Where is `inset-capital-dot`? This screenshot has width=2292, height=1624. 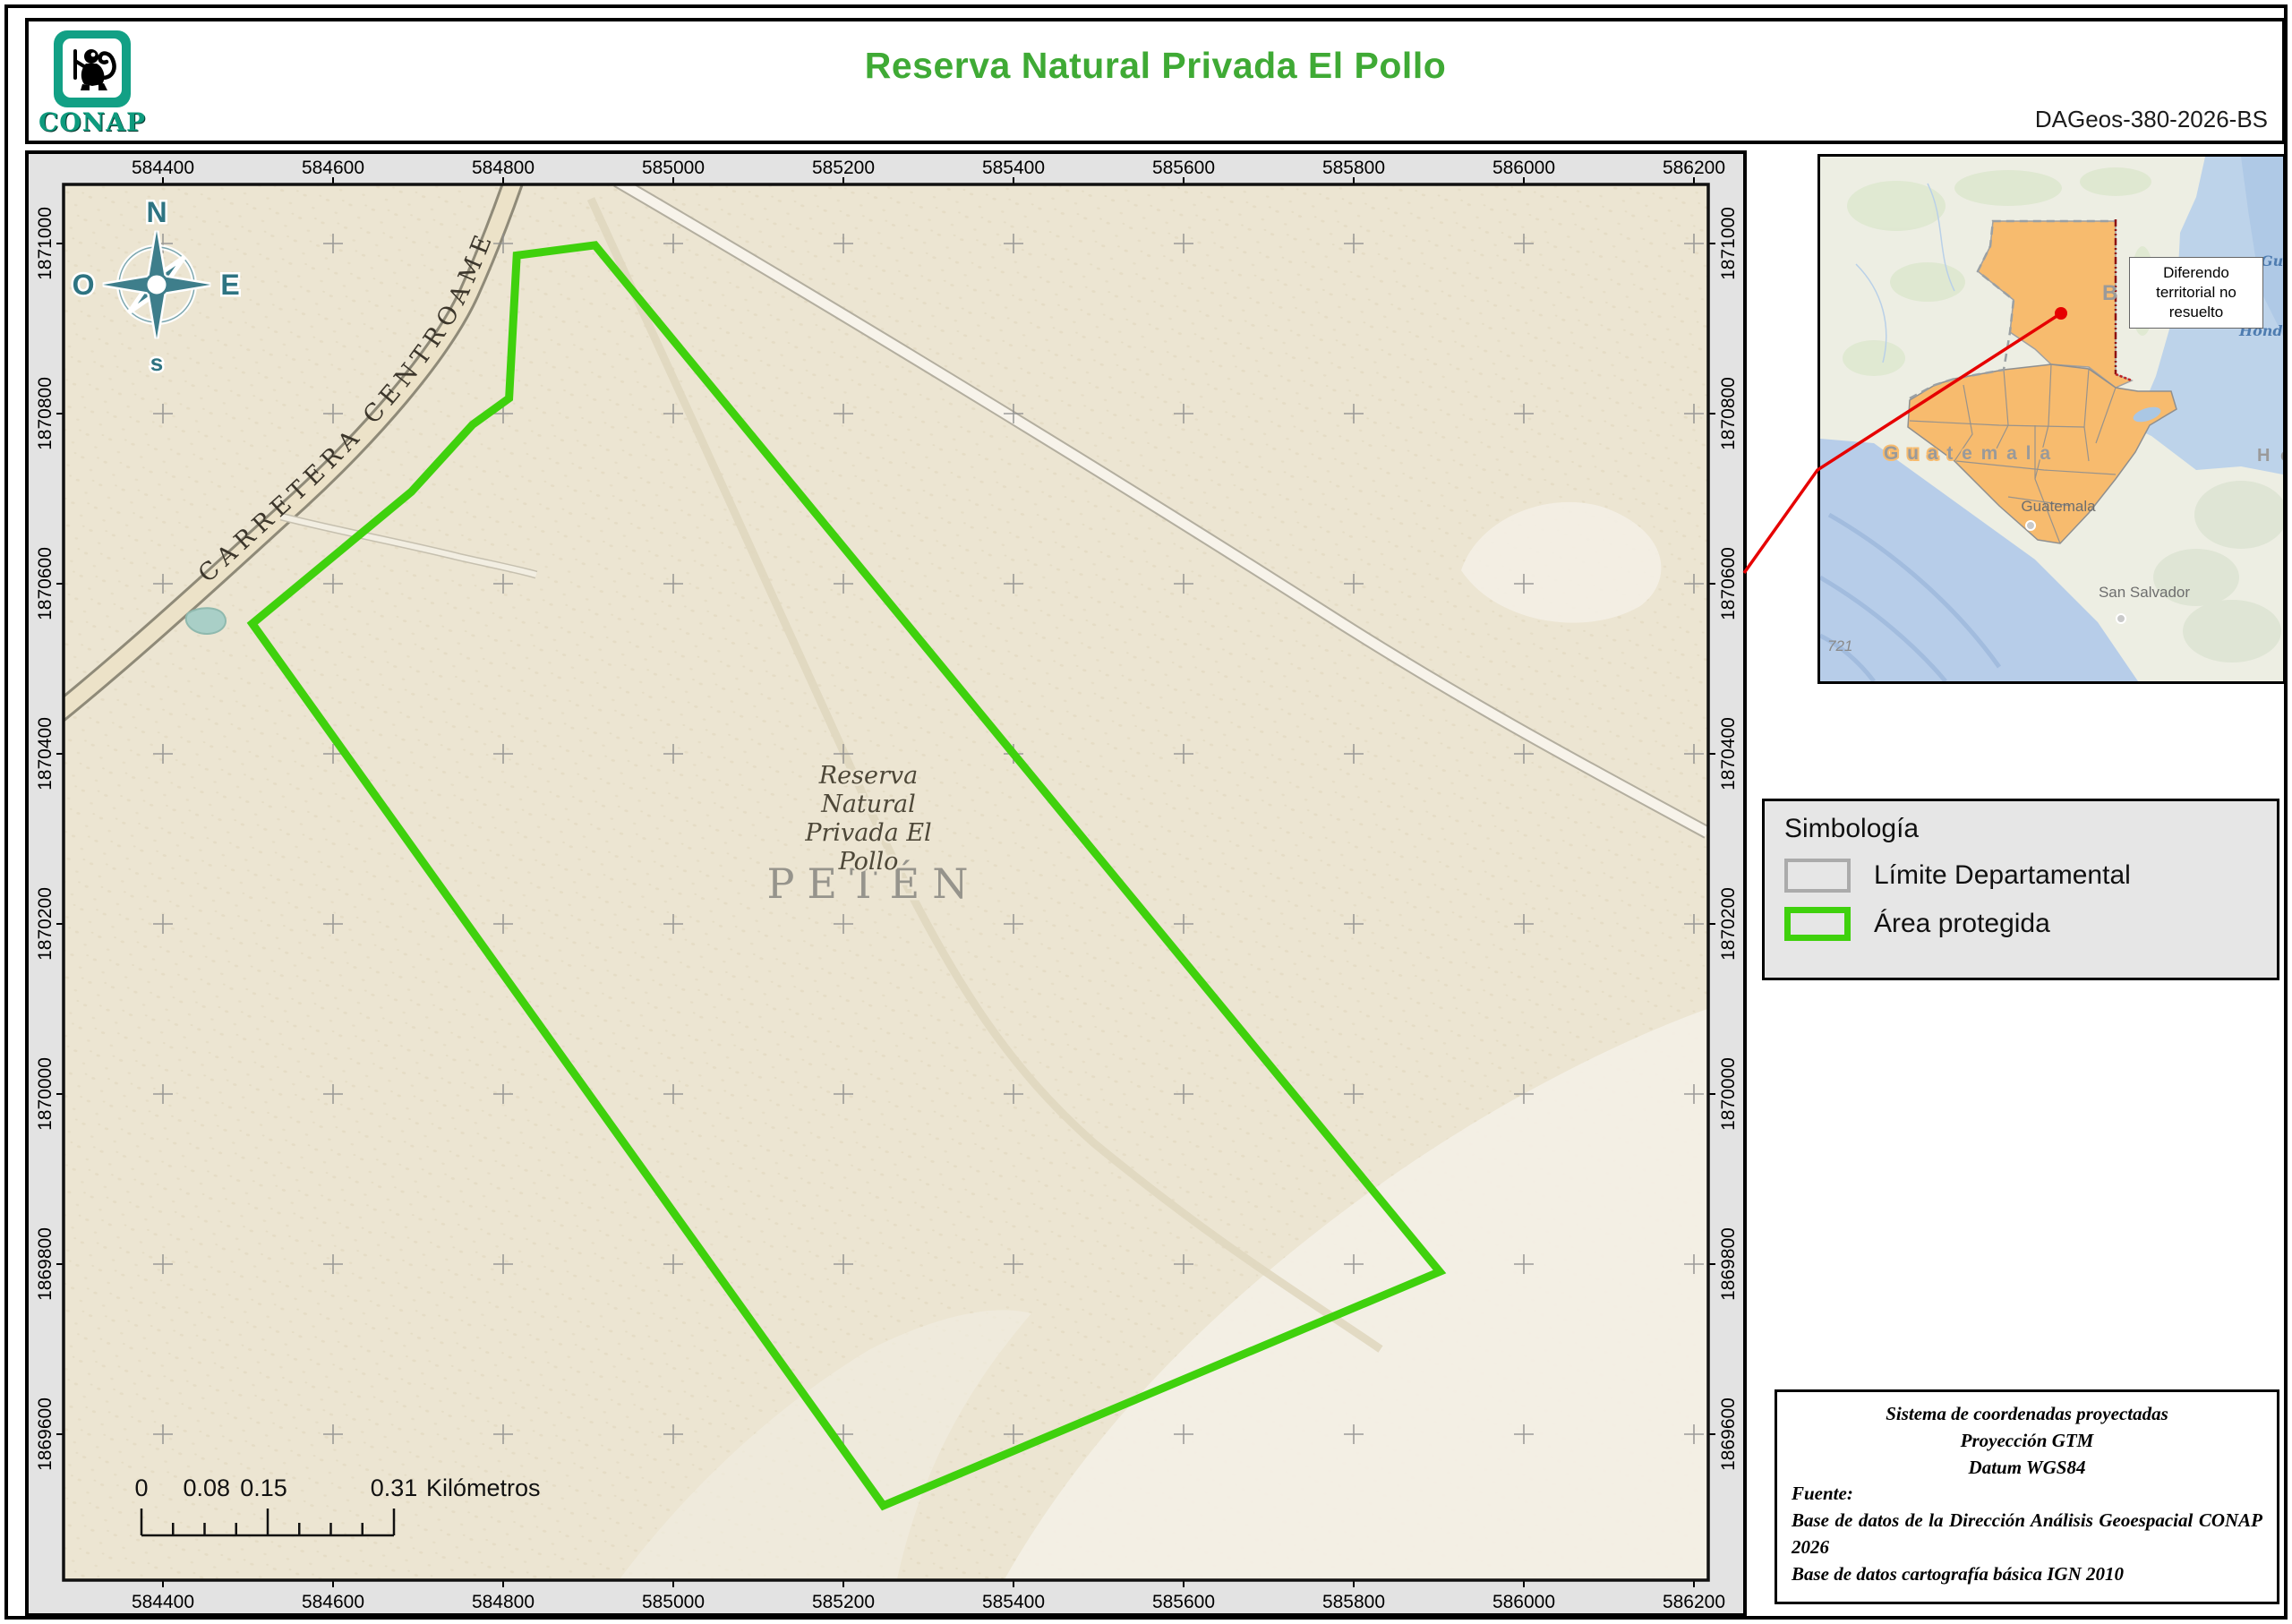 inset-capital-dot is located at coordinates (2030, 525).